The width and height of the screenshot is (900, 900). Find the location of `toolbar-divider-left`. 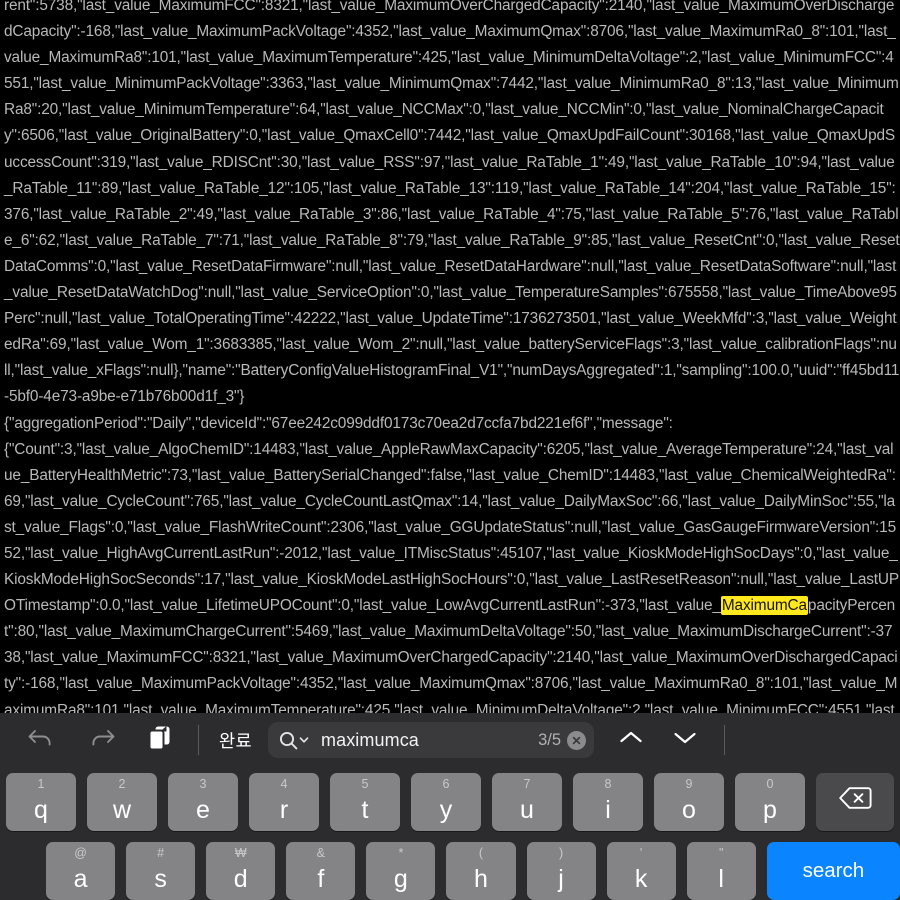

toolbar-divider-left is located at coordinates (198, 740).